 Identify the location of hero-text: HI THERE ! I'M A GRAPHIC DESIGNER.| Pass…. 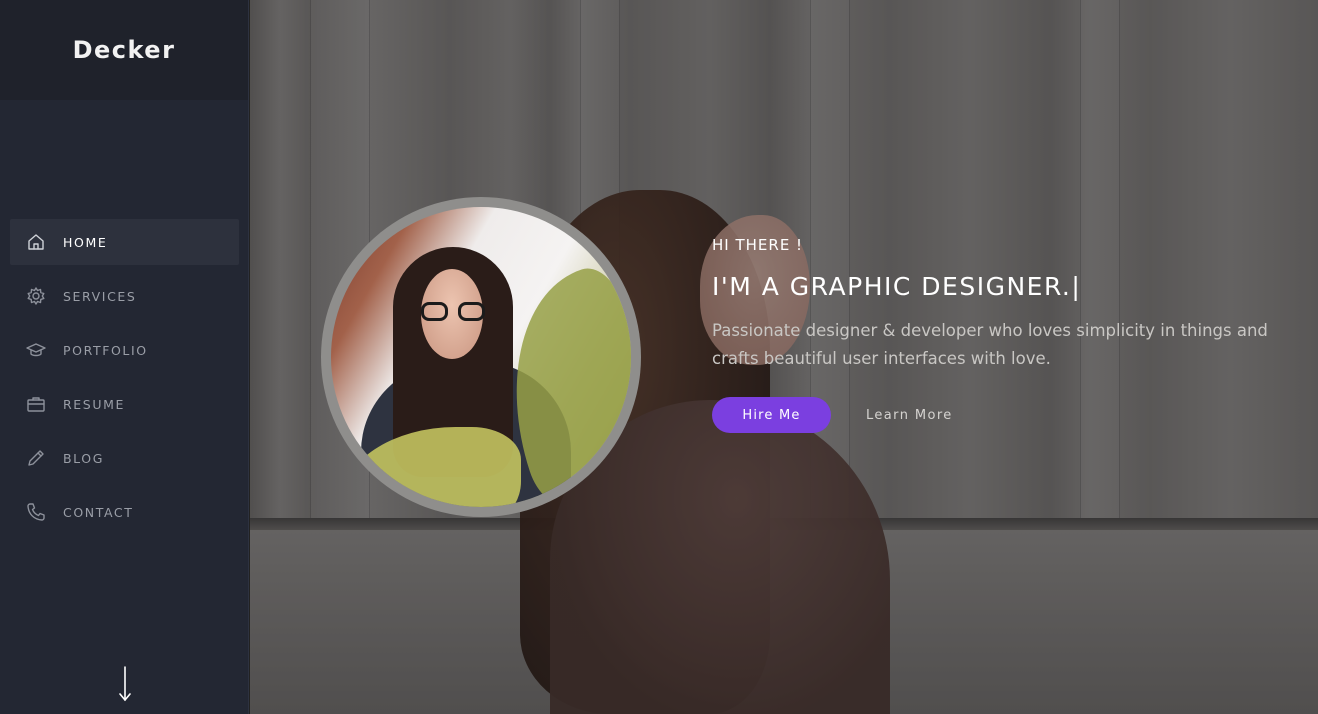
(992, 334).